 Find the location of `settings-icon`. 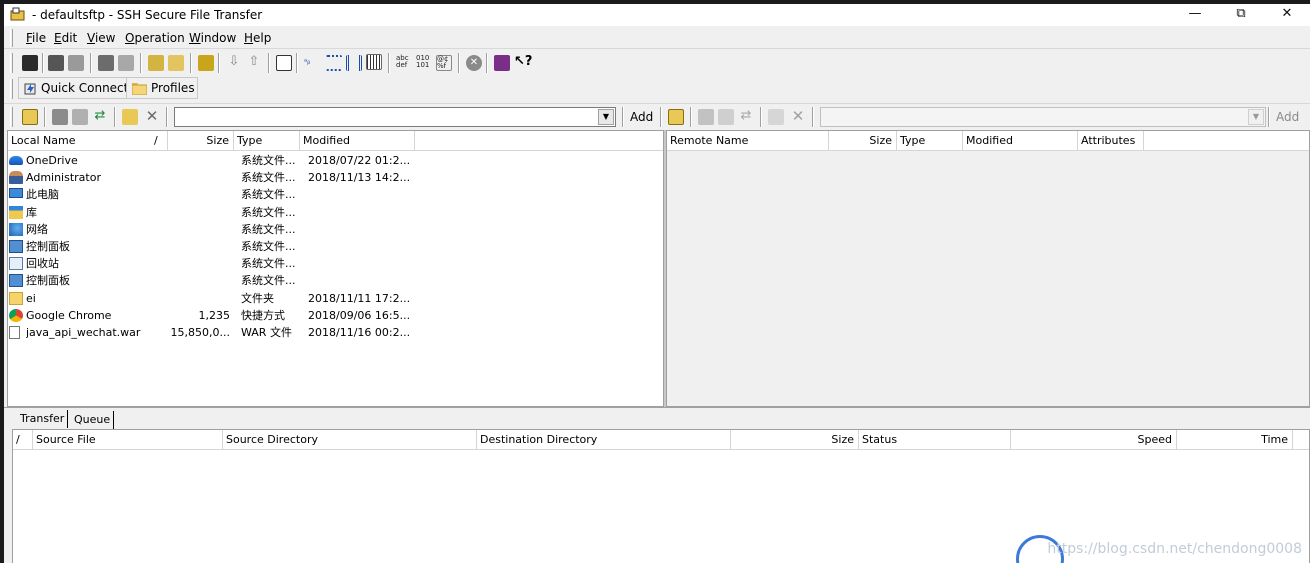

settings-icon is located at coordinates (206, 63).